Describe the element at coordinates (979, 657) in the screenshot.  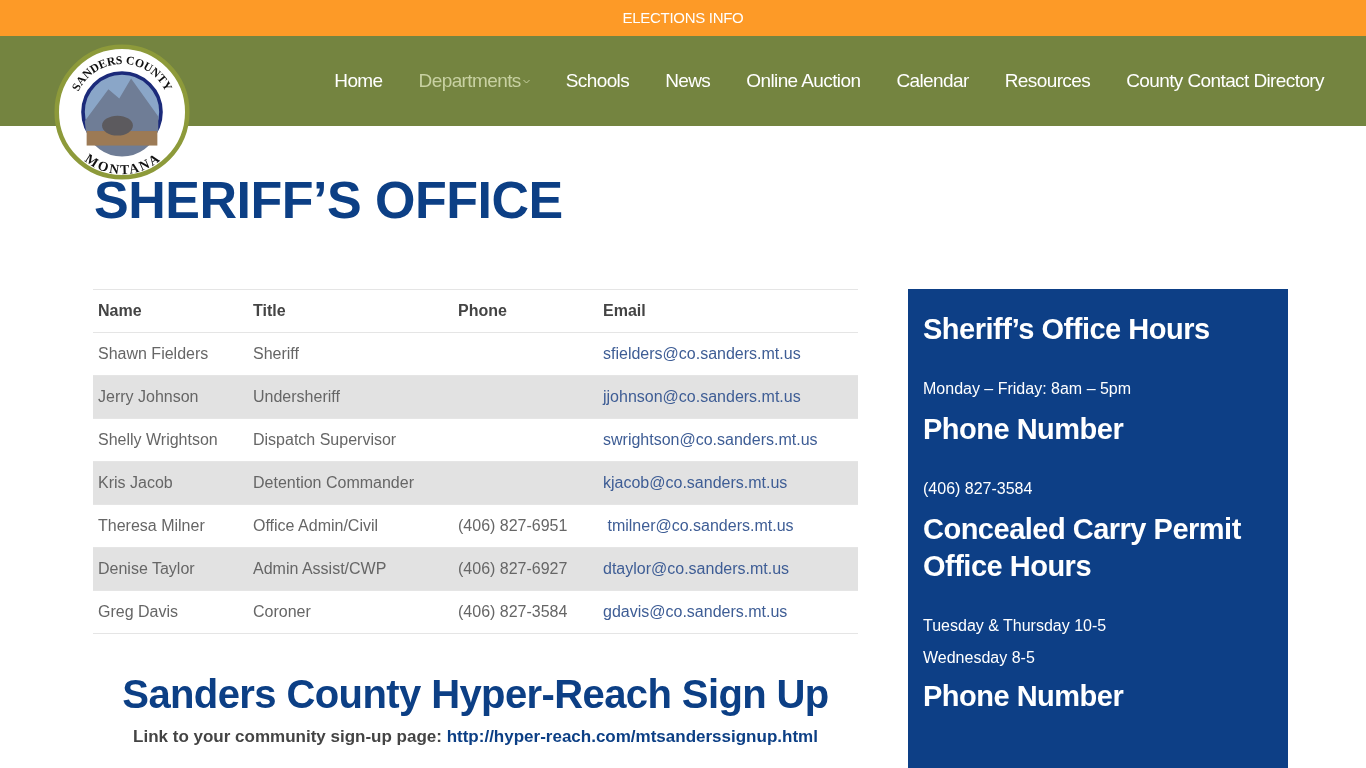
I see `panel-text: Wednesday 8-5` at that location.